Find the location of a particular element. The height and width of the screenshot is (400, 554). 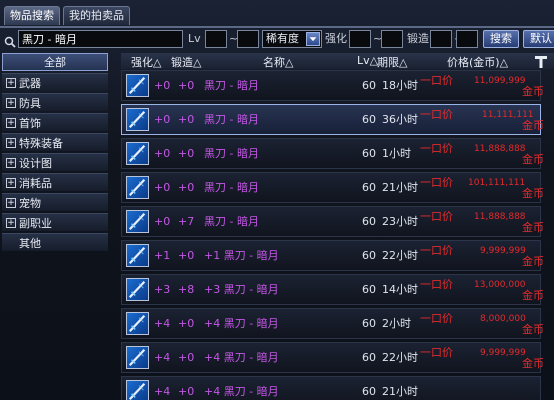

enhance-max-input is located at coordinates (392, 39).